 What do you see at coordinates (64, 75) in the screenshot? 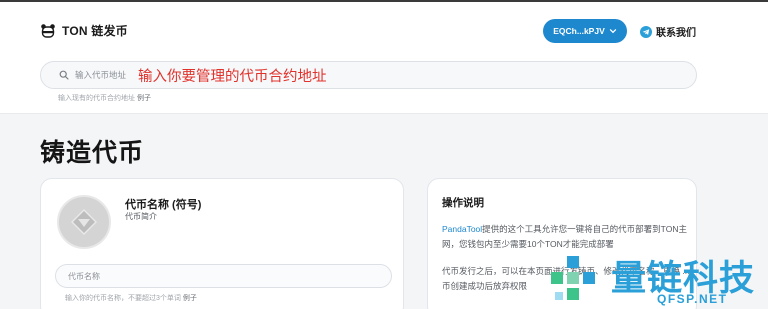
I see `search-icon` at bounding box center [64, 75].